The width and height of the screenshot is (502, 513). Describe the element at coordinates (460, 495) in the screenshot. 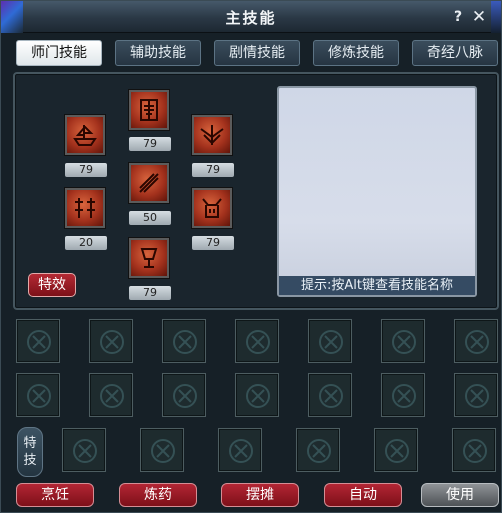

I see `use-button: 使用` at that location.